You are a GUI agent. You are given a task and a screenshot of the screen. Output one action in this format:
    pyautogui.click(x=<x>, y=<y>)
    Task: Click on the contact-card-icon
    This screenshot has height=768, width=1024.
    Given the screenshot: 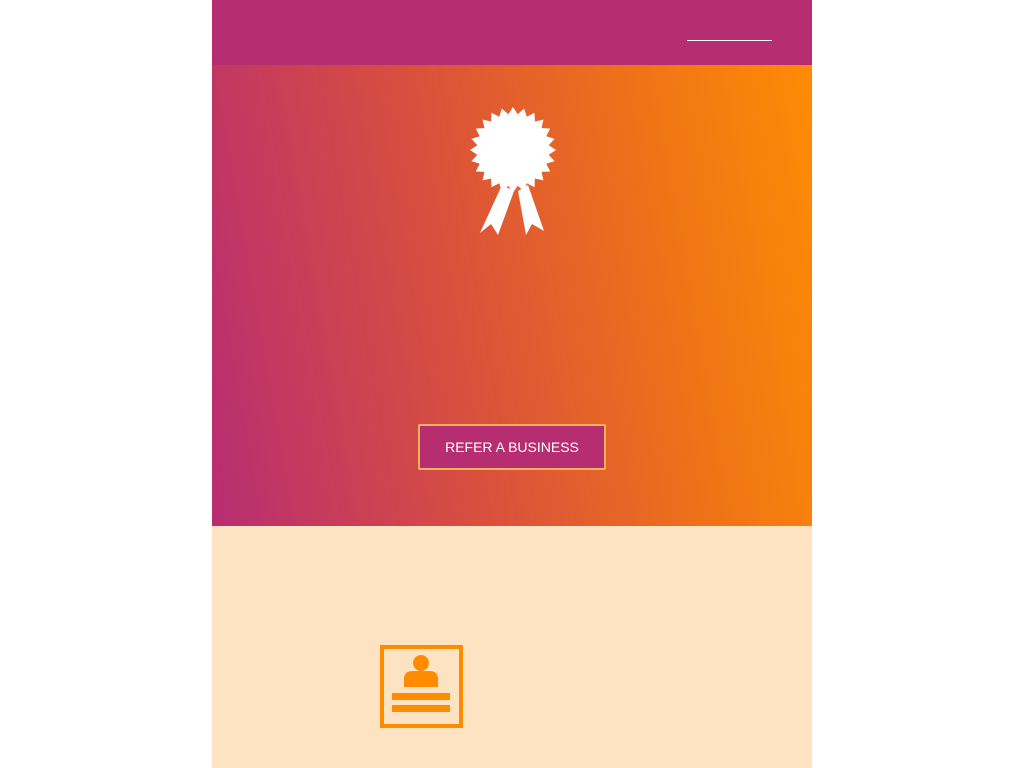 What is the action you would take?
    pyautogui.click(x=421, y=686)
    